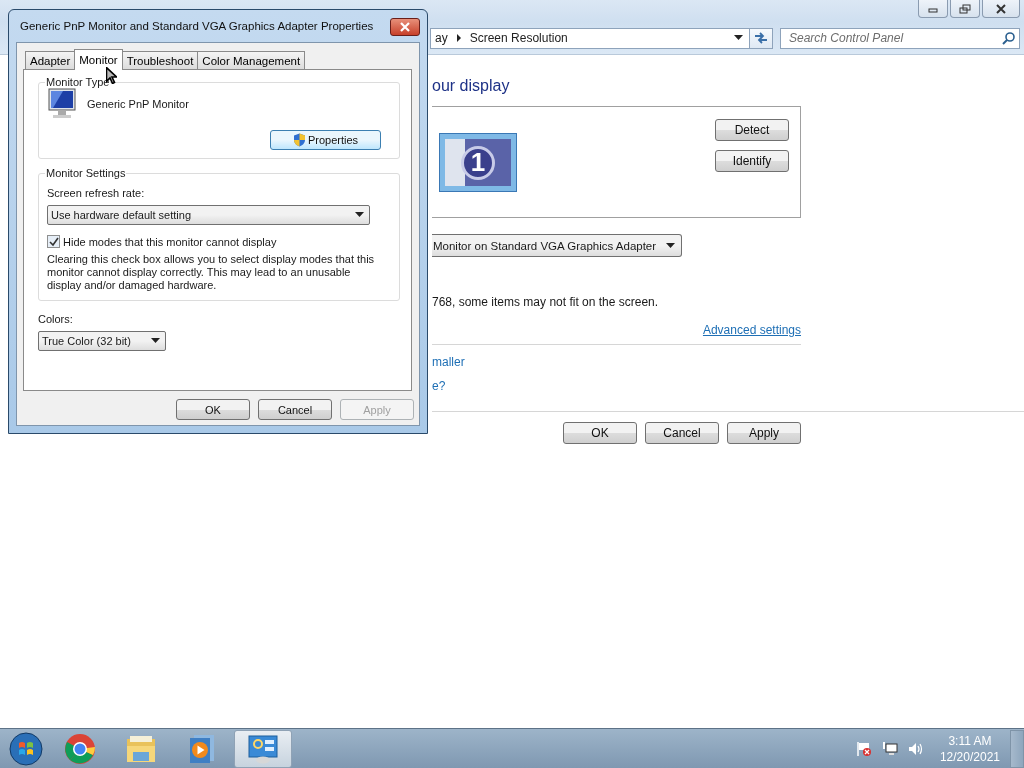  Describe the element at coordinates (1008, 38) in the screenshot. I see `search-icon` at that location.